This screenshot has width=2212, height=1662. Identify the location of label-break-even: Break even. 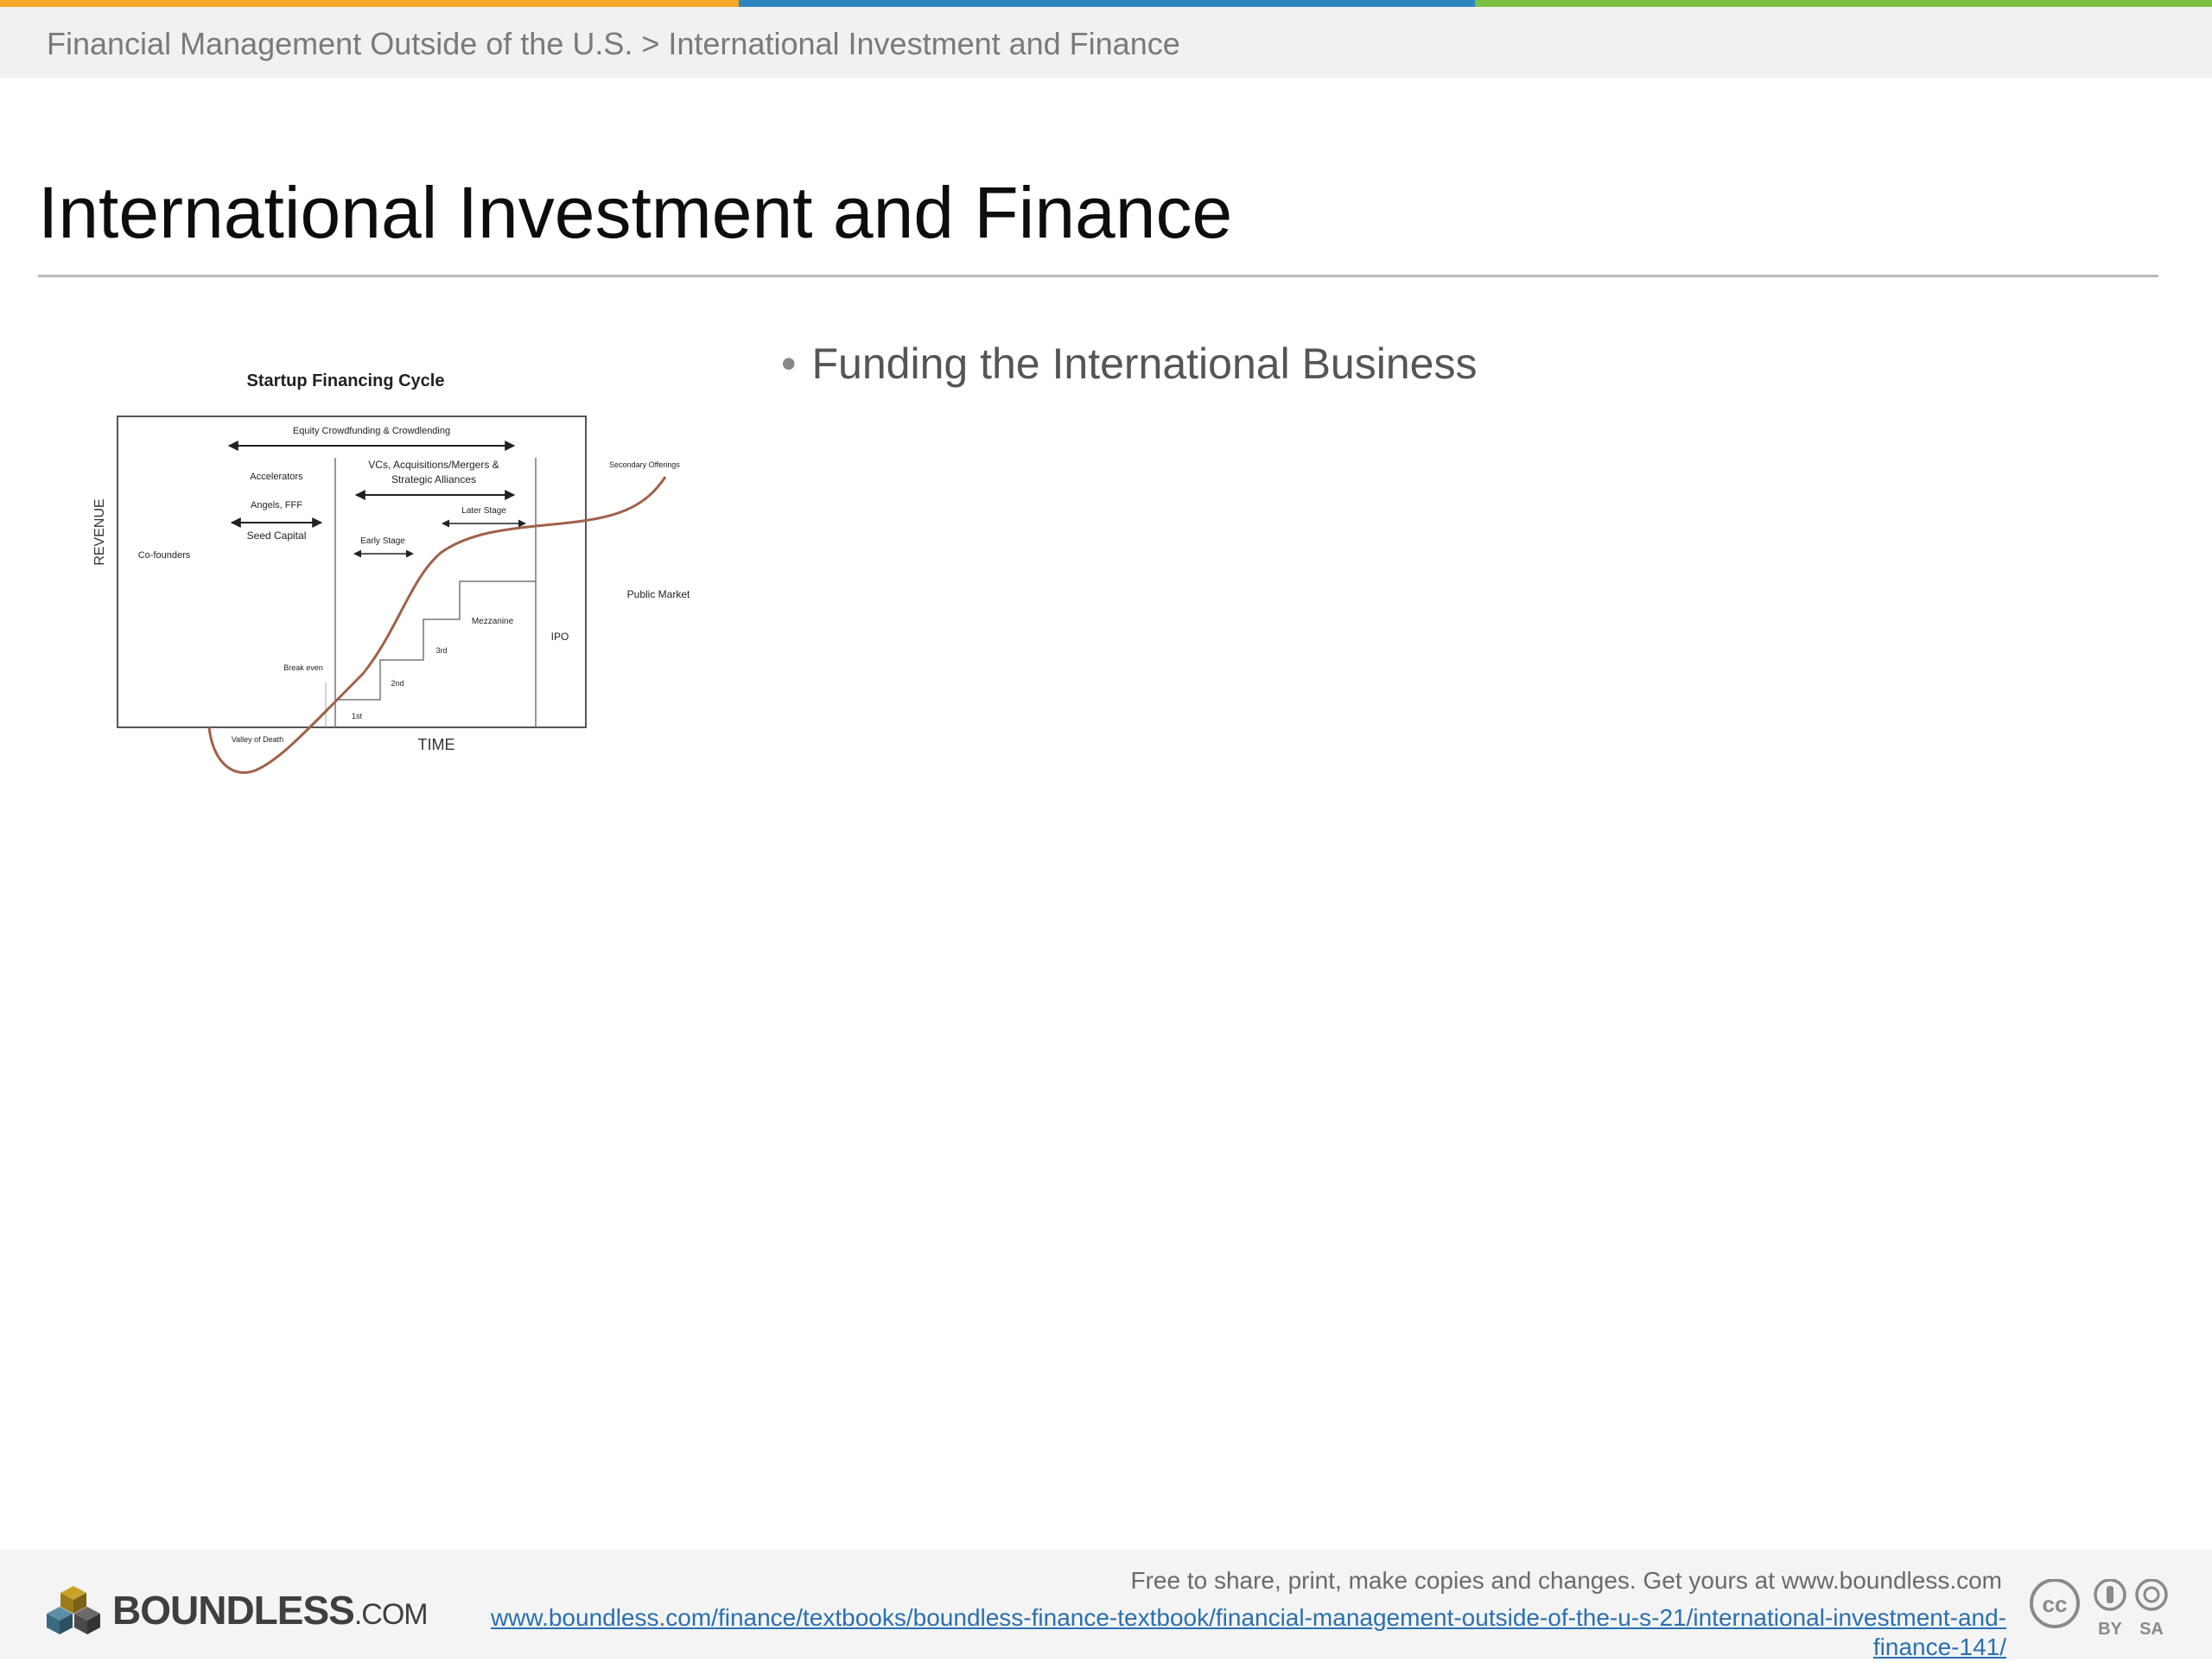
(303, 667).